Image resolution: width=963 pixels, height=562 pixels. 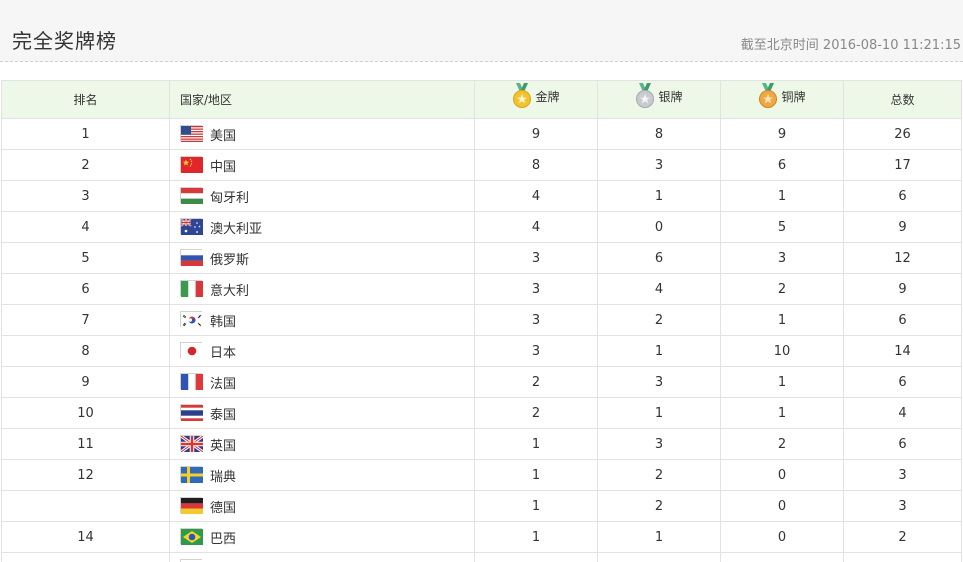 I want to click on country-name: 泰国, so click(x=223, y=415).